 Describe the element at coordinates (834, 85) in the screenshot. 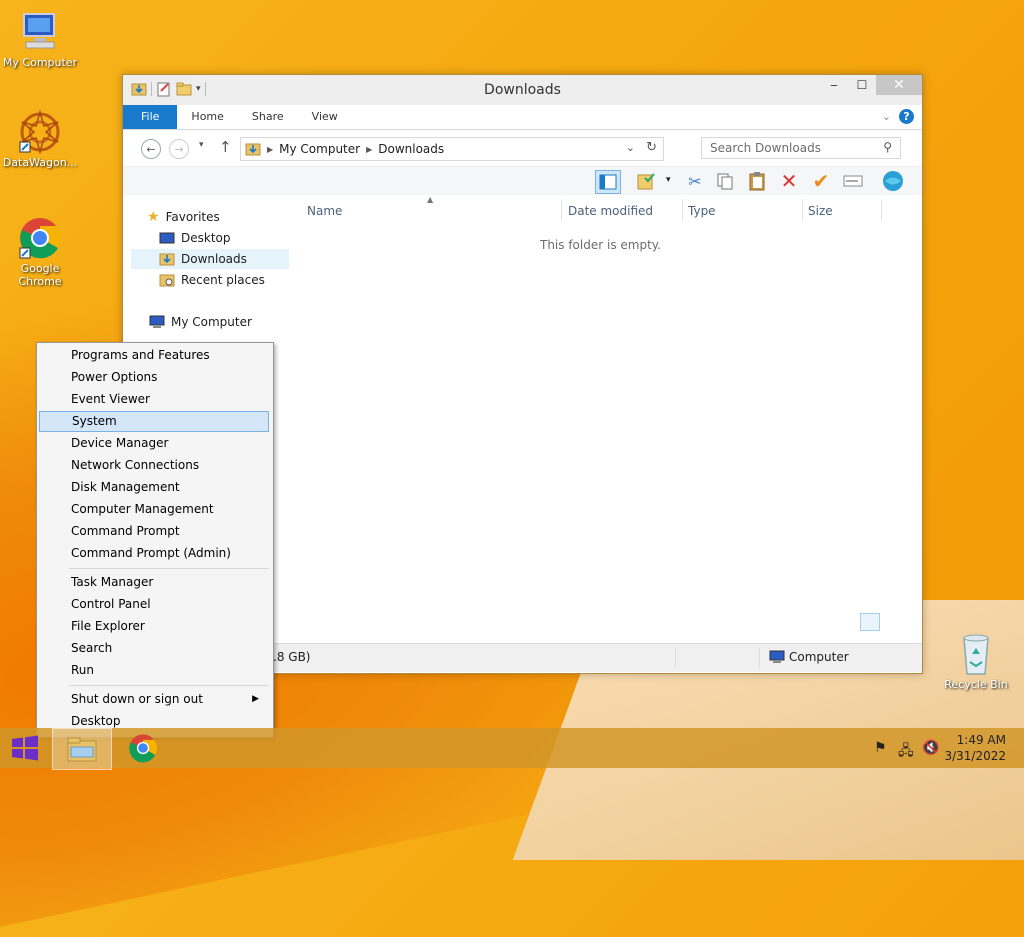

I see `minimize-button: ‒` at that location.